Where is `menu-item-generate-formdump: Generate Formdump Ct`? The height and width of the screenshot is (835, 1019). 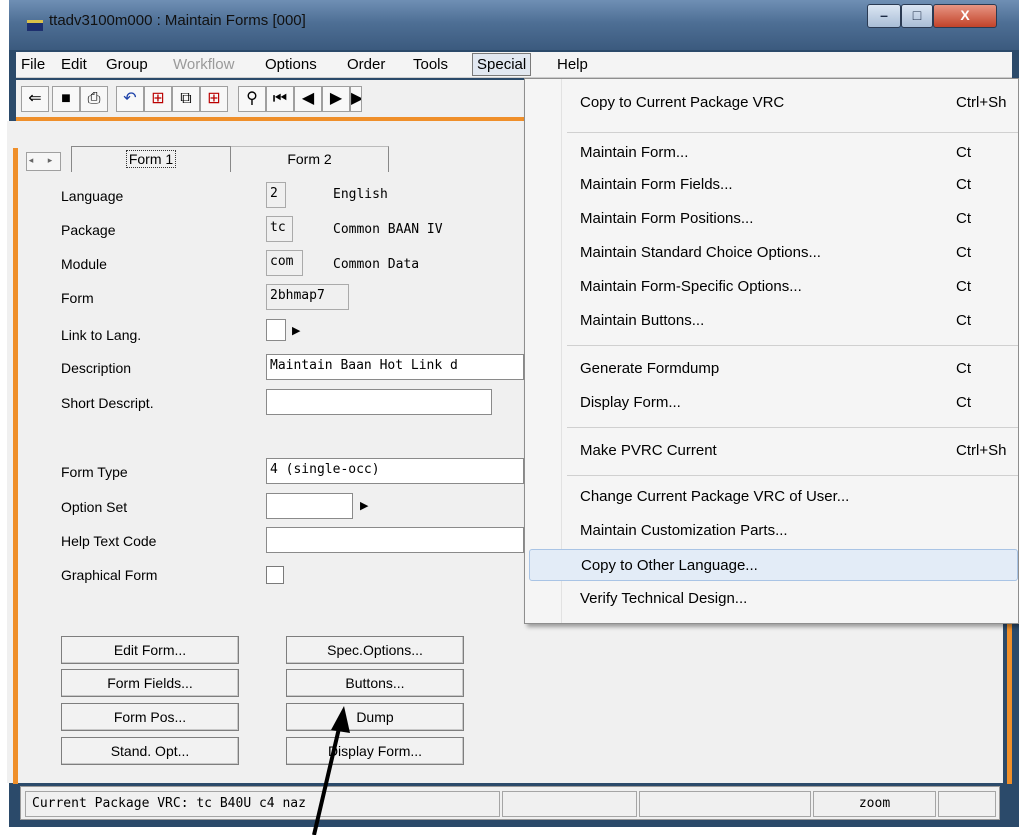 menu-item-generate-formdump: Generate Formdump Ct is located at coordinates (773, 369).